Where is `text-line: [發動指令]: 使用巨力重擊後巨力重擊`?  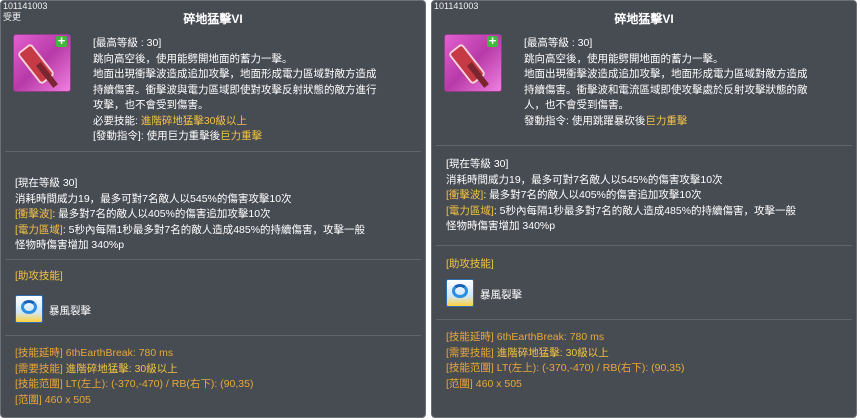
text-line: [發動指令]: 使用巨力重擊後巨力重擊 is located at coordinates (256, 137).